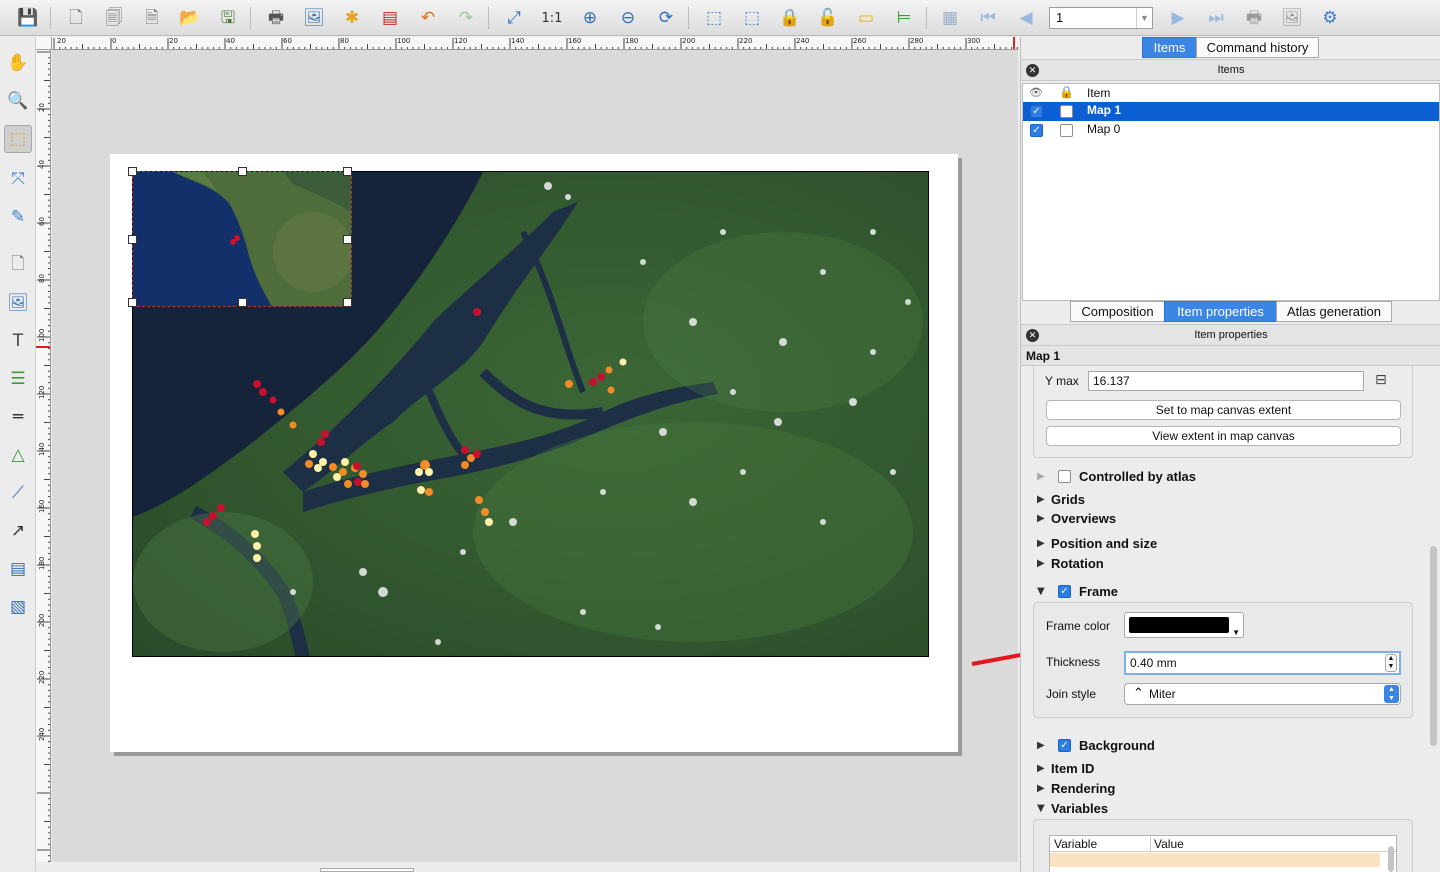 This screenshot has width=1440, height=872. I want to click on zoom-in-icon: ⊕, so click(590, 18).